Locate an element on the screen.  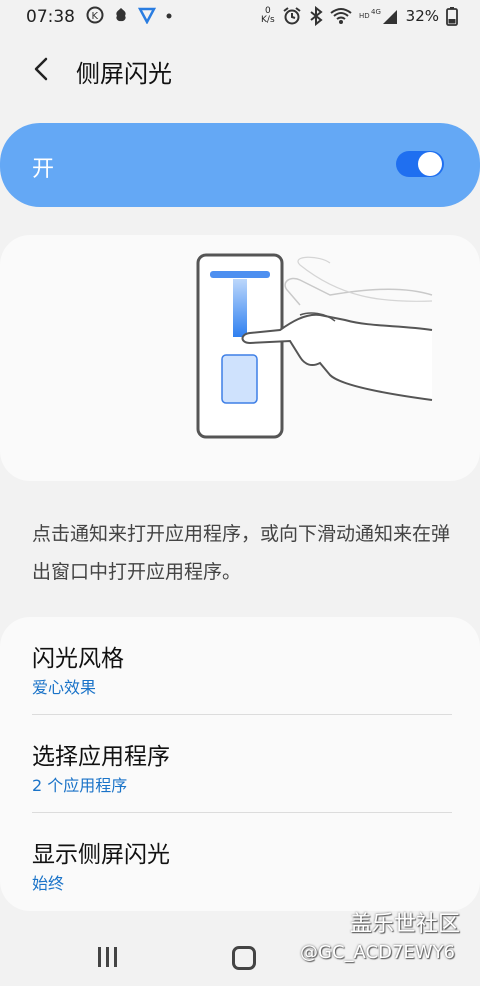
notification-icons: K is located at coordinates (130, 15).